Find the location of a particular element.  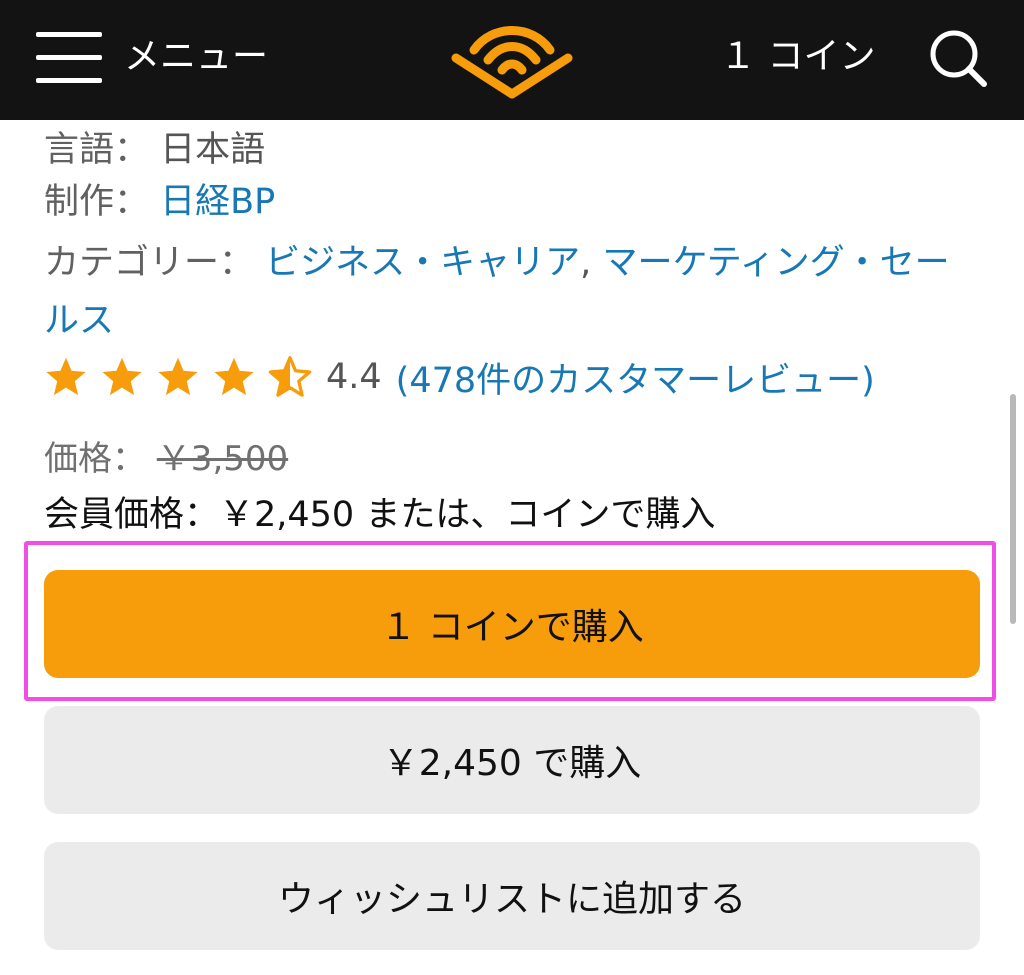

list-price: ￥3,500 is located at coordinates (222, 459).